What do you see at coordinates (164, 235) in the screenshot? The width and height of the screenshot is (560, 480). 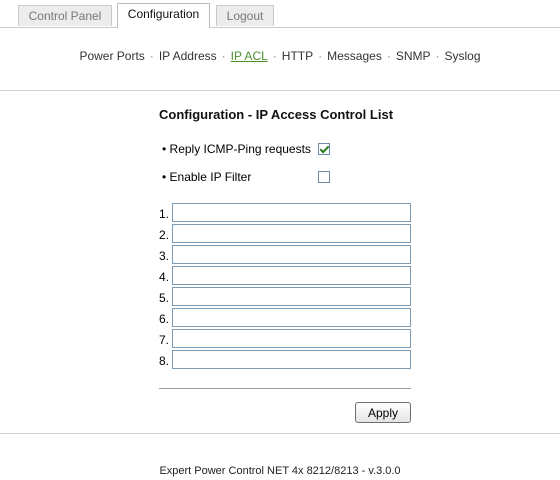 I see `ip-row-label: 2.` at bounding box center [164, 235].